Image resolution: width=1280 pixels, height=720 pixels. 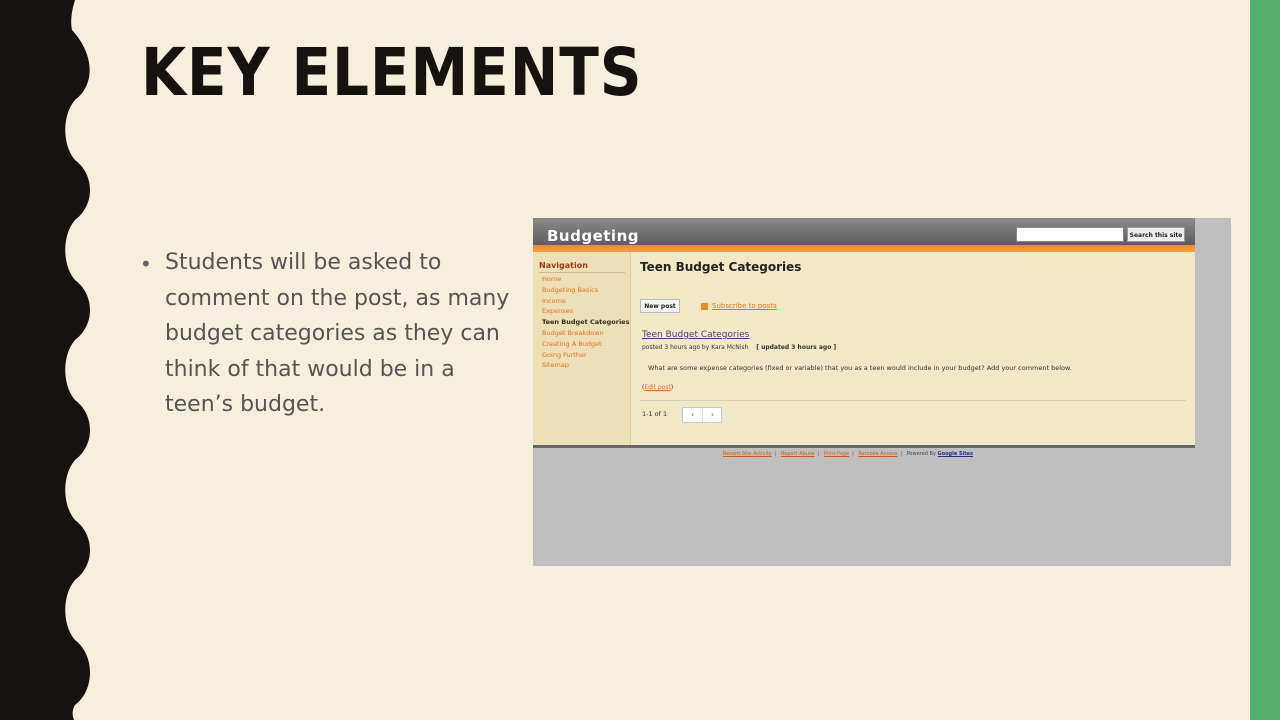 I want to click on post-updated: [ updated 3 hours ago ], so click(x=796, y=347).